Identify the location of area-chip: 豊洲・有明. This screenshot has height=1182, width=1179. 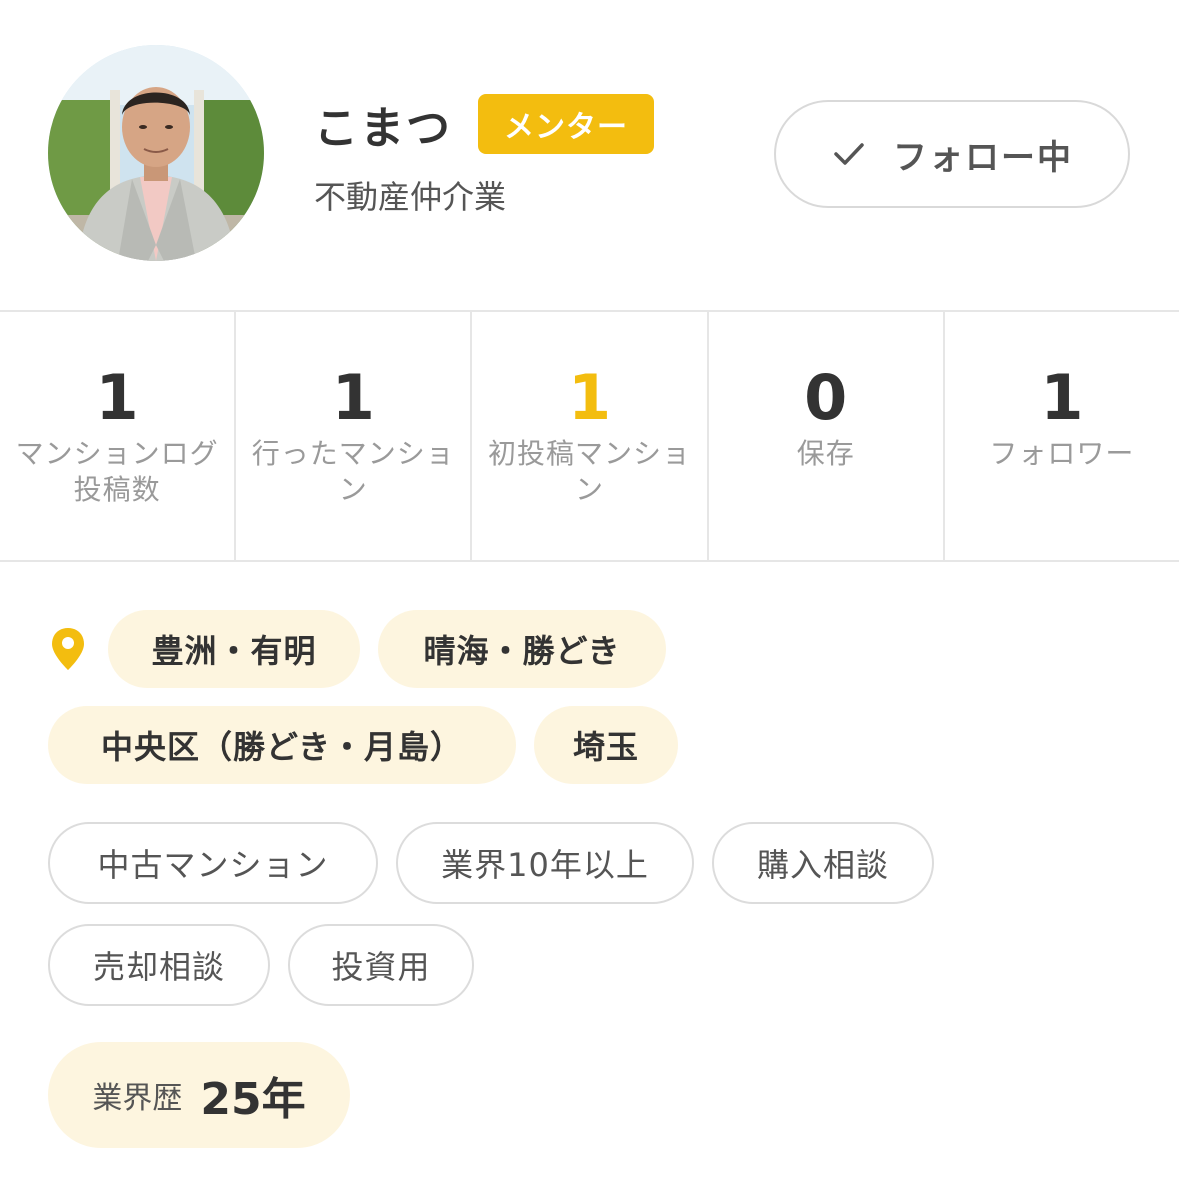
(234, 649).